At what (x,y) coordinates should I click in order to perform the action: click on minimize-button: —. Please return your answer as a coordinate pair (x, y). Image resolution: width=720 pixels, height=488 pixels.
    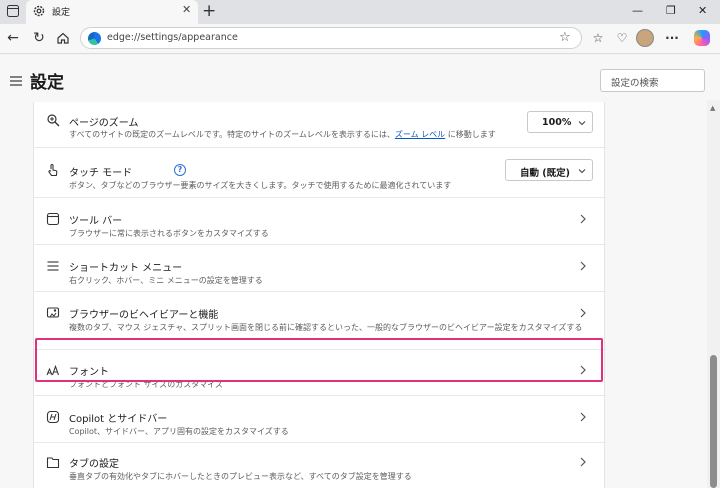
    Looking at the image, I should click on (637, 10).